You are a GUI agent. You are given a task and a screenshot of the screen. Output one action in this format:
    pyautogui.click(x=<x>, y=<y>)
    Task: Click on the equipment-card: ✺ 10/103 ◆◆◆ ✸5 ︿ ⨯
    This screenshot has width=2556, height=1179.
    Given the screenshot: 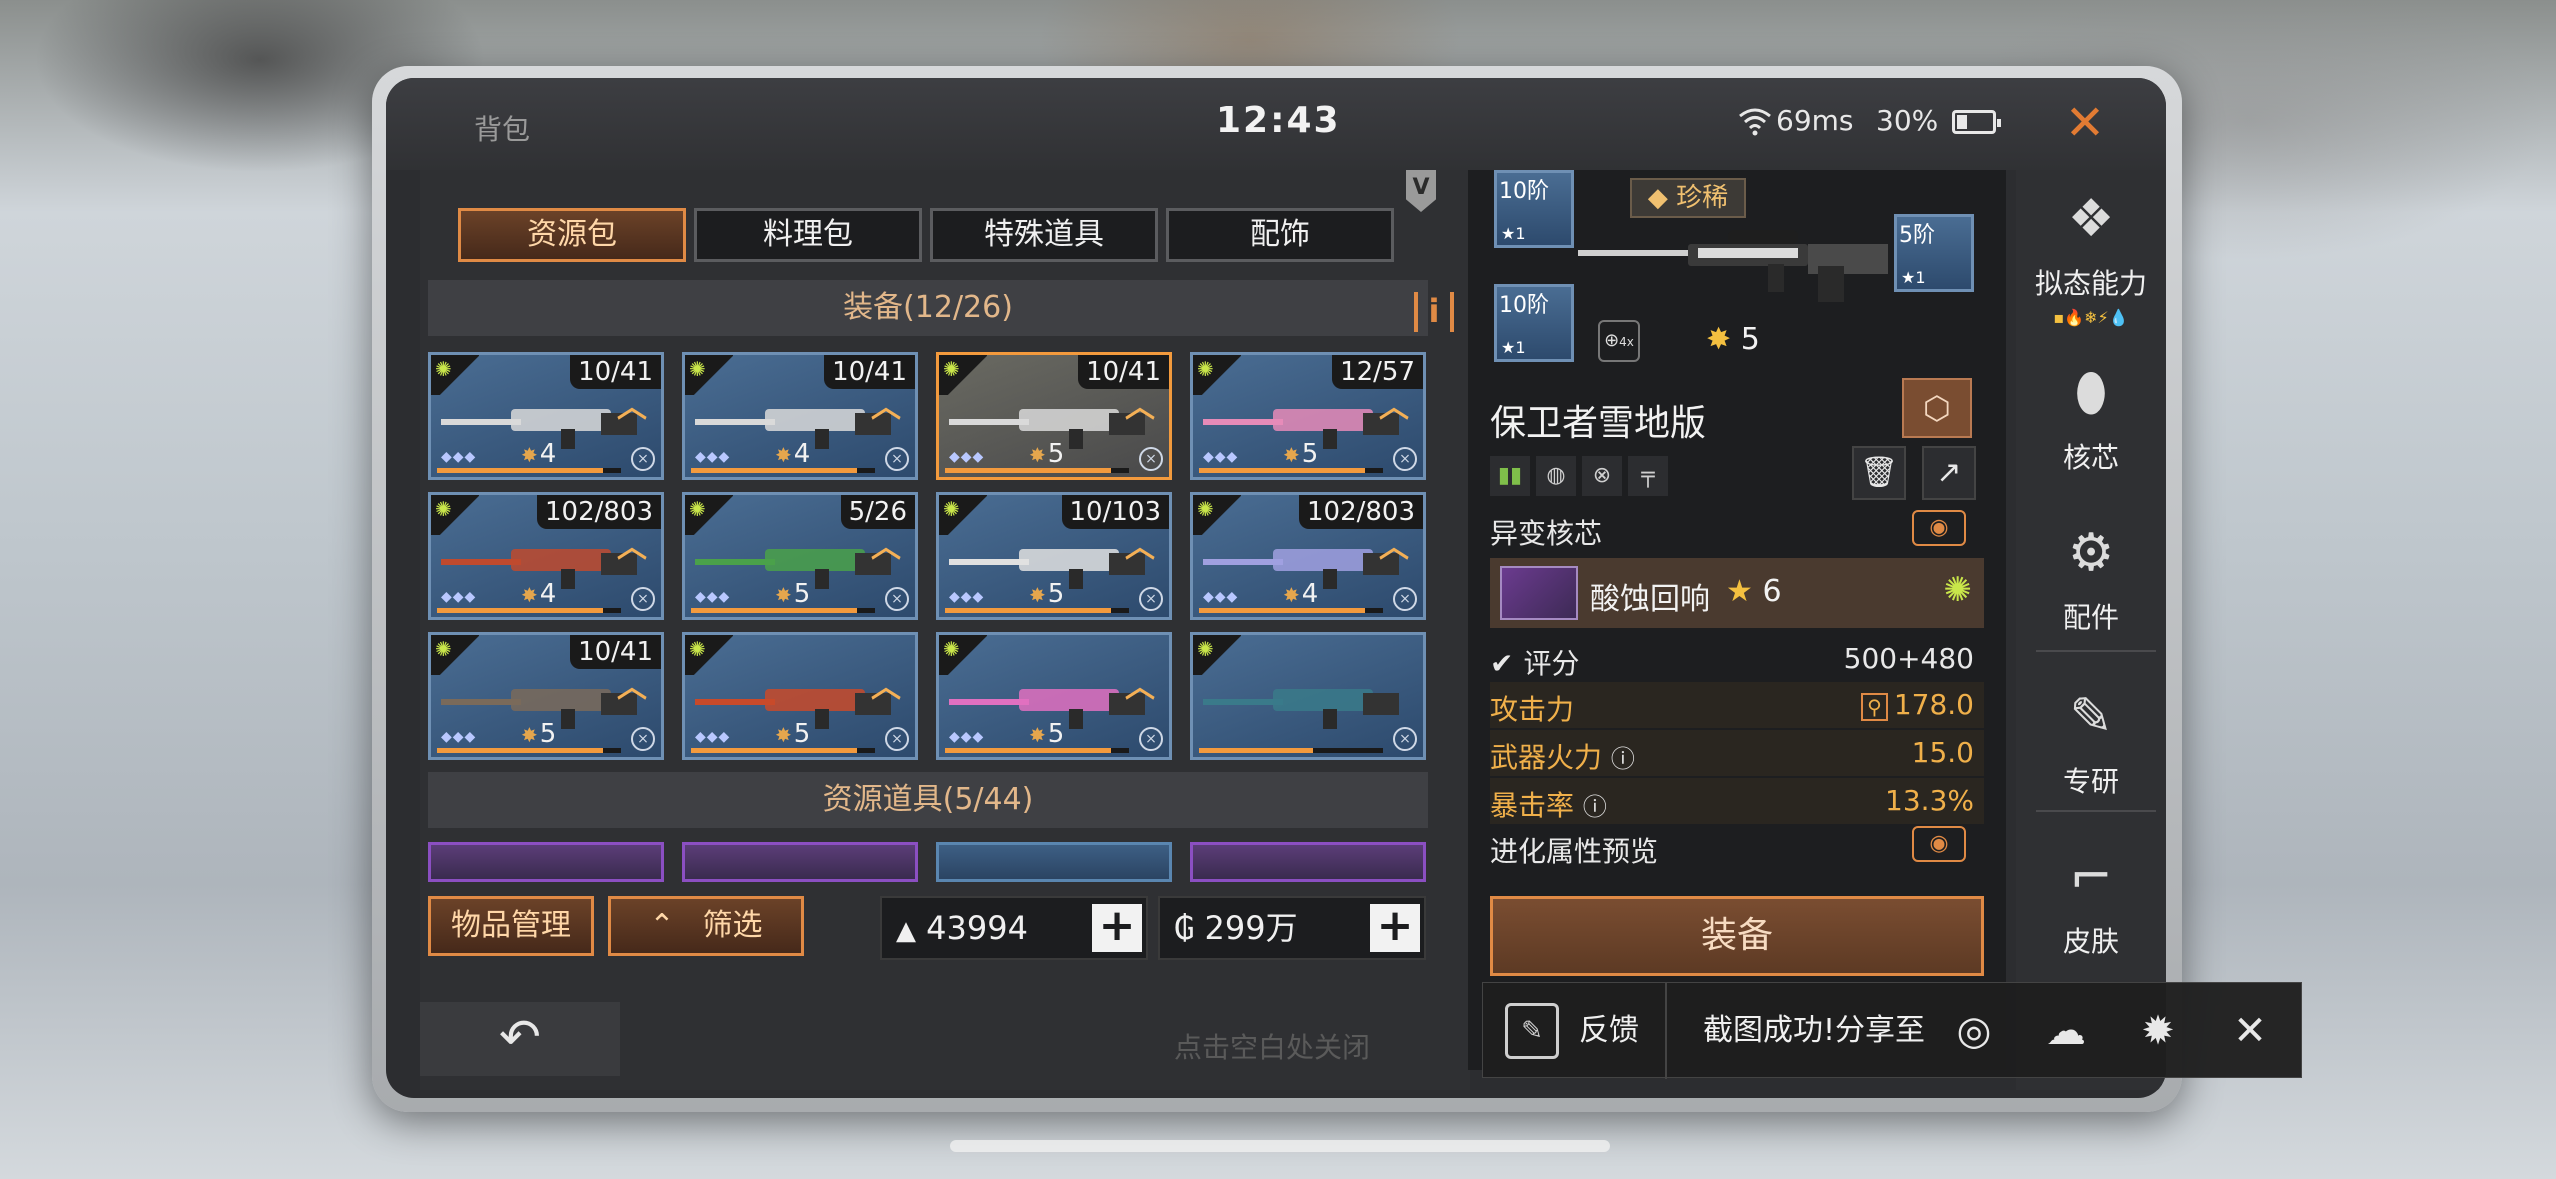 What is the action you would take?
    pyautogui.click(x=1054, y=556)
    